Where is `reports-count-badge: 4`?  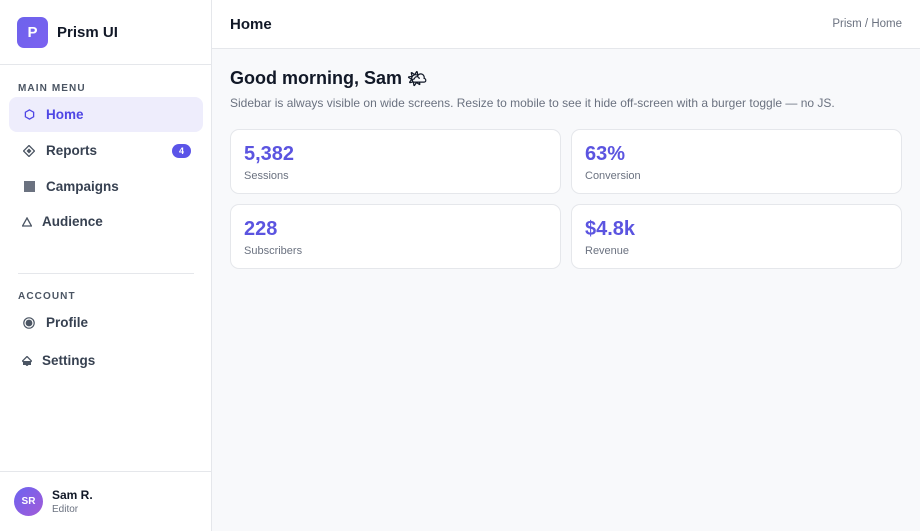 reports-count-badge: 4 is located at coordinates (181, 151).